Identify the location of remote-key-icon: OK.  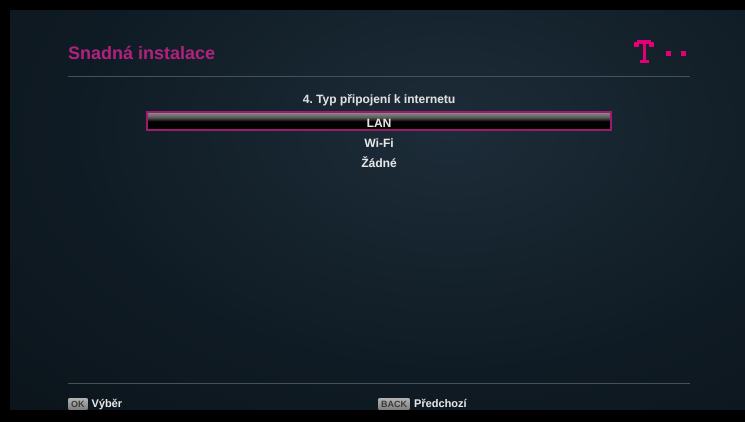
(78, 404).